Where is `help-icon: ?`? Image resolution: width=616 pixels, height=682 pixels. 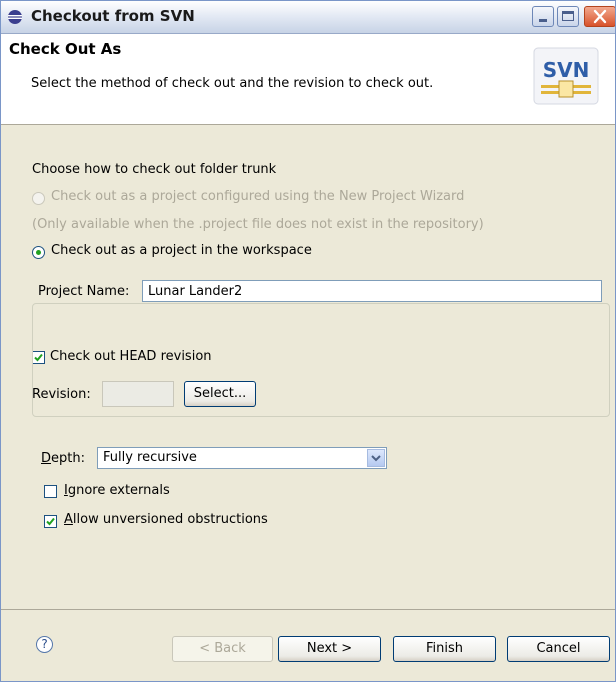 help-icon: ? is located at coordinates (44, 644).